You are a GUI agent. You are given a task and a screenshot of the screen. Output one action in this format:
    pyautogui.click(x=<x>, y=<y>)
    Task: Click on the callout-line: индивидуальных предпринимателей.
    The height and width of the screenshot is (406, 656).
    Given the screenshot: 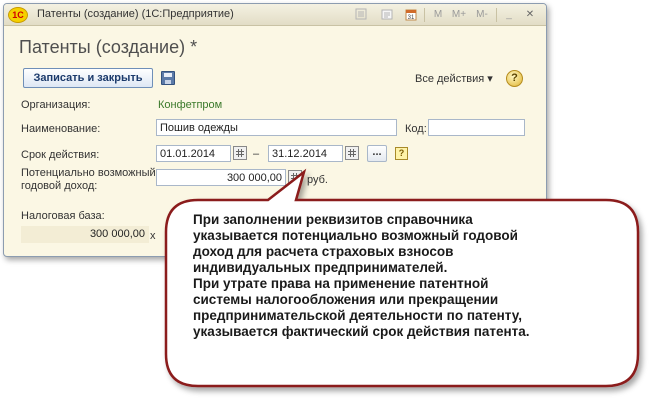 What is the action you would take?
    pyautogui.click(x=320, y=267)
    